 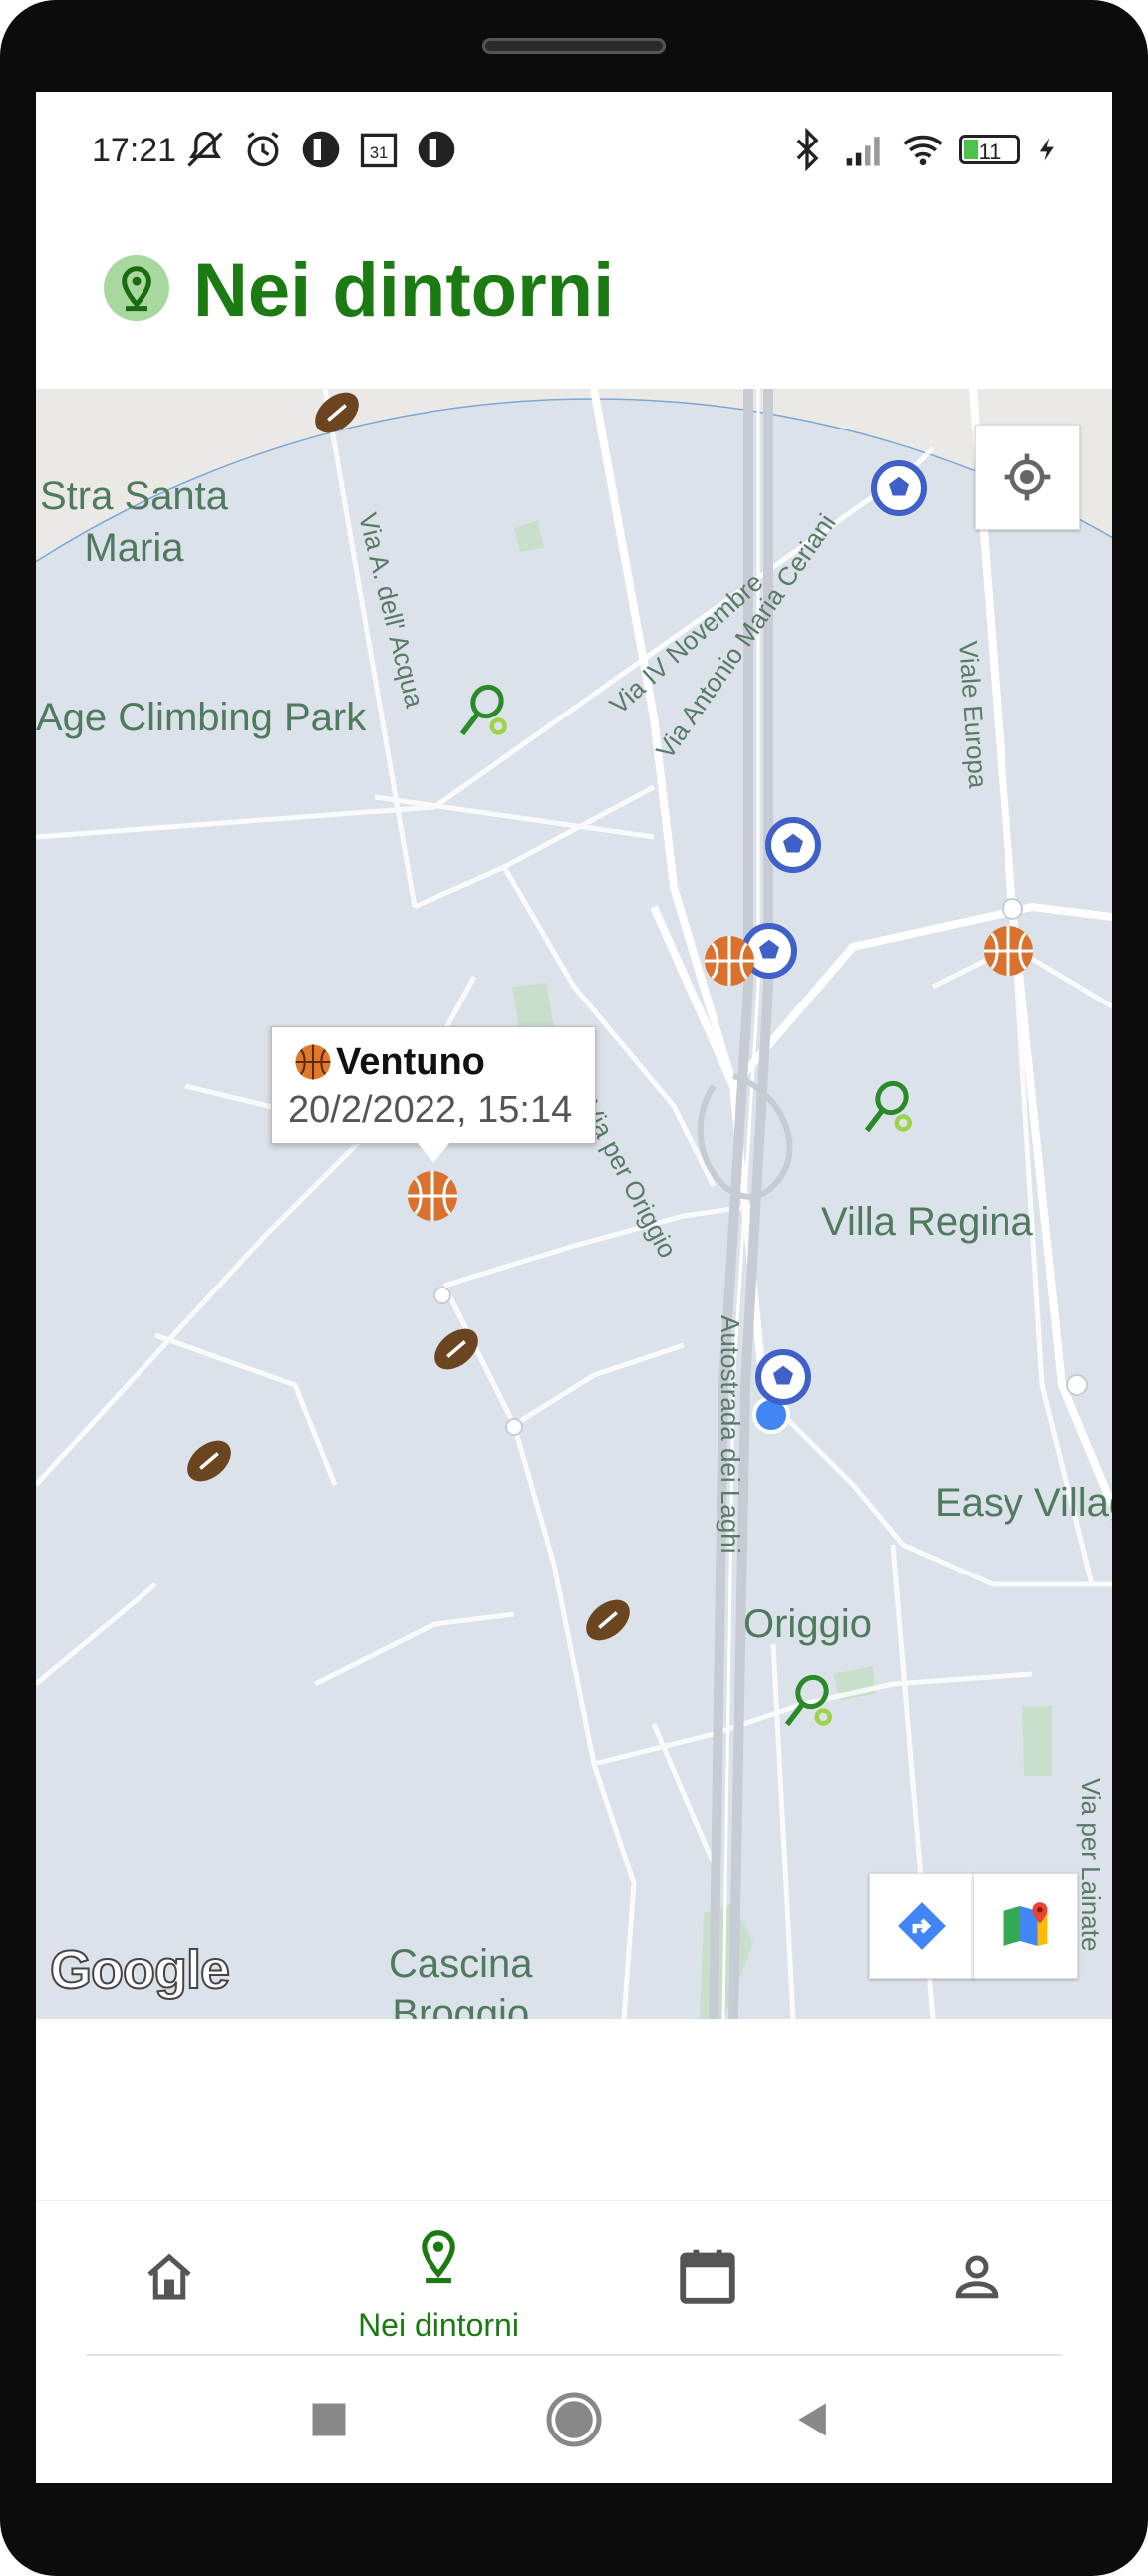 I want to click on marker-info-window: Ventuno 20/2/2022, 15:14, so click(x=433, y=1094).